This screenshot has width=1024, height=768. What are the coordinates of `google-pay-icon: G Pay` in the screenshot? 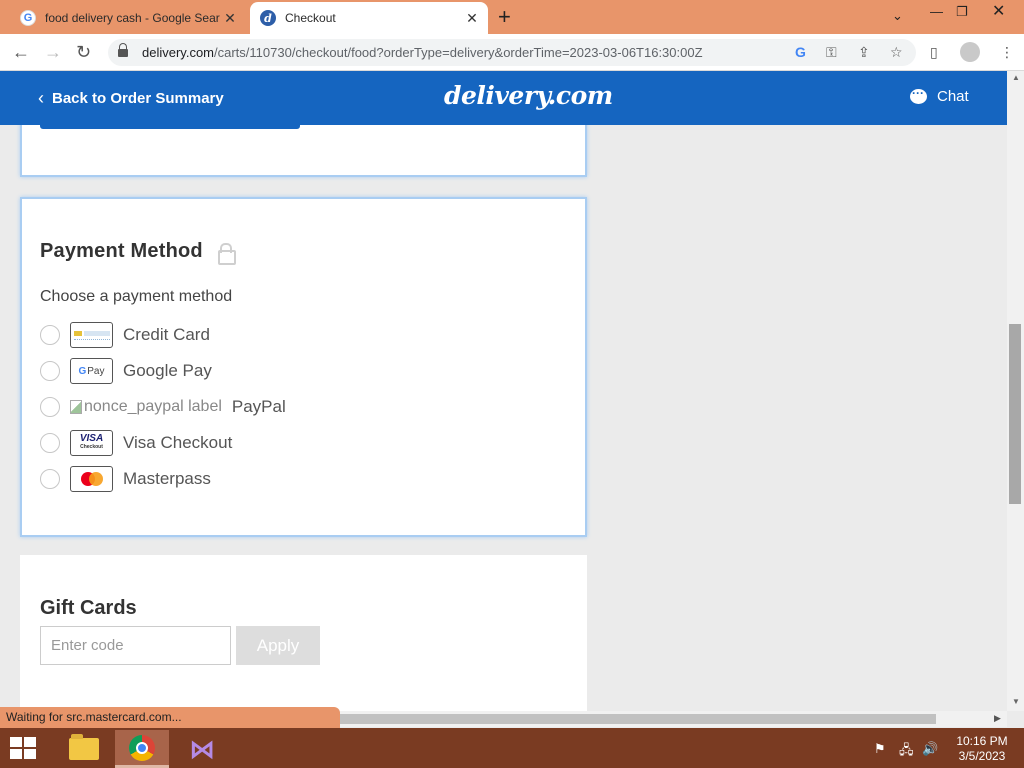 It's located at (91, 371).